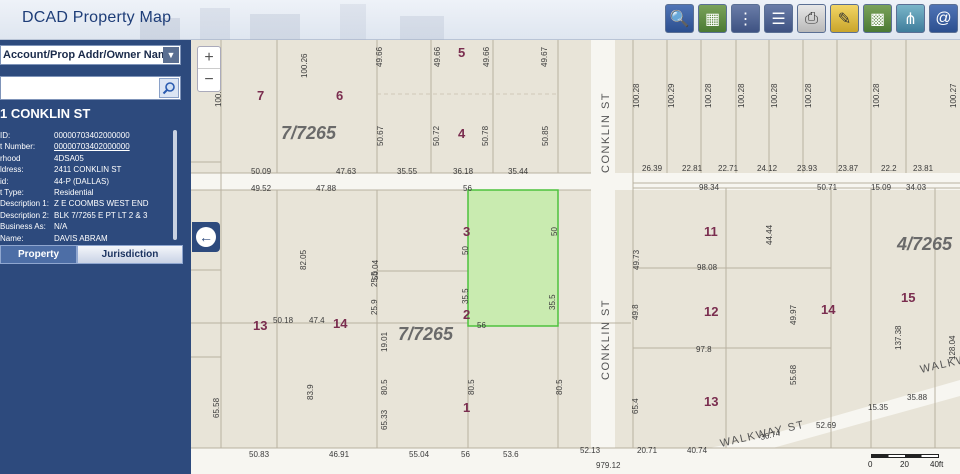  I want to click on share-icon: ⋔, so click(910, 18).